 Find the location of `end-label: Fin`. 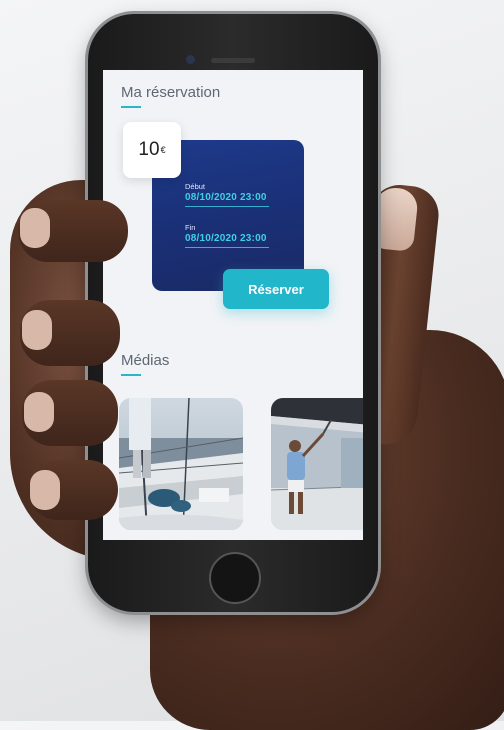

end-label: Fin is located at coordinates (190, 227).